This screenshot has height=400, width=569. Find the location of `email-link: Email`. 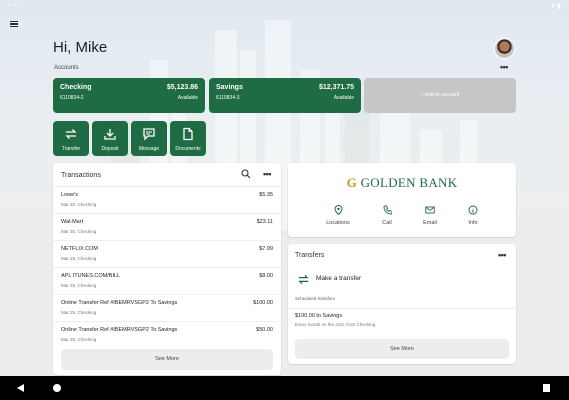

email-link: Email is located at coordinates (430, 215).